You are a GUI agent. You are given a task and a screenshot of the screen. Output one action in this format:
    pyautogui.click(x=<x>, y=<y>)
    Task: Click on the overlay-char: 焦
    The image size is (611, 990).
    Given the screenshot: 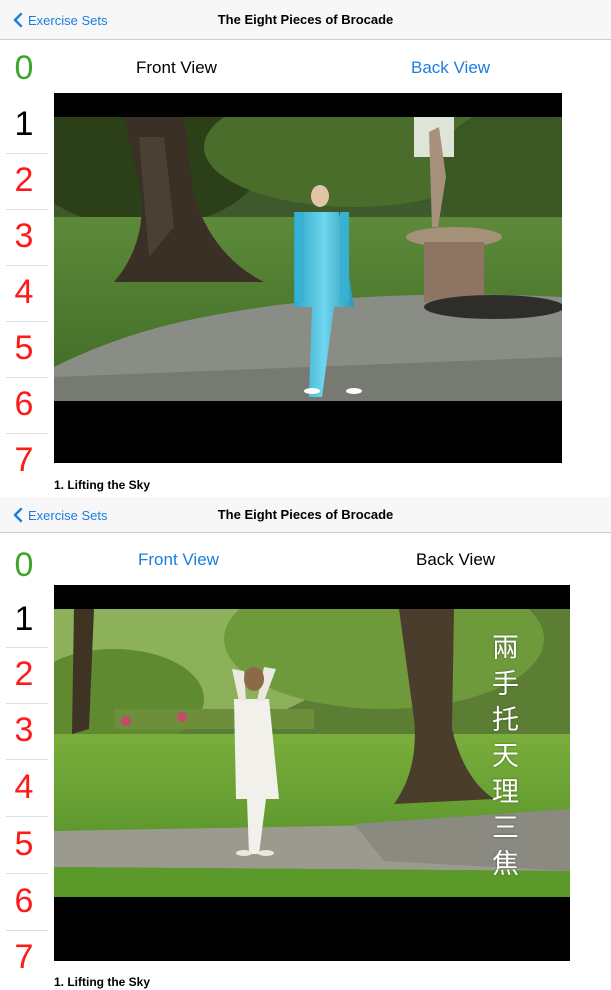 What is the action you would take?
    pyautogui.click(x=505, y=864)
    